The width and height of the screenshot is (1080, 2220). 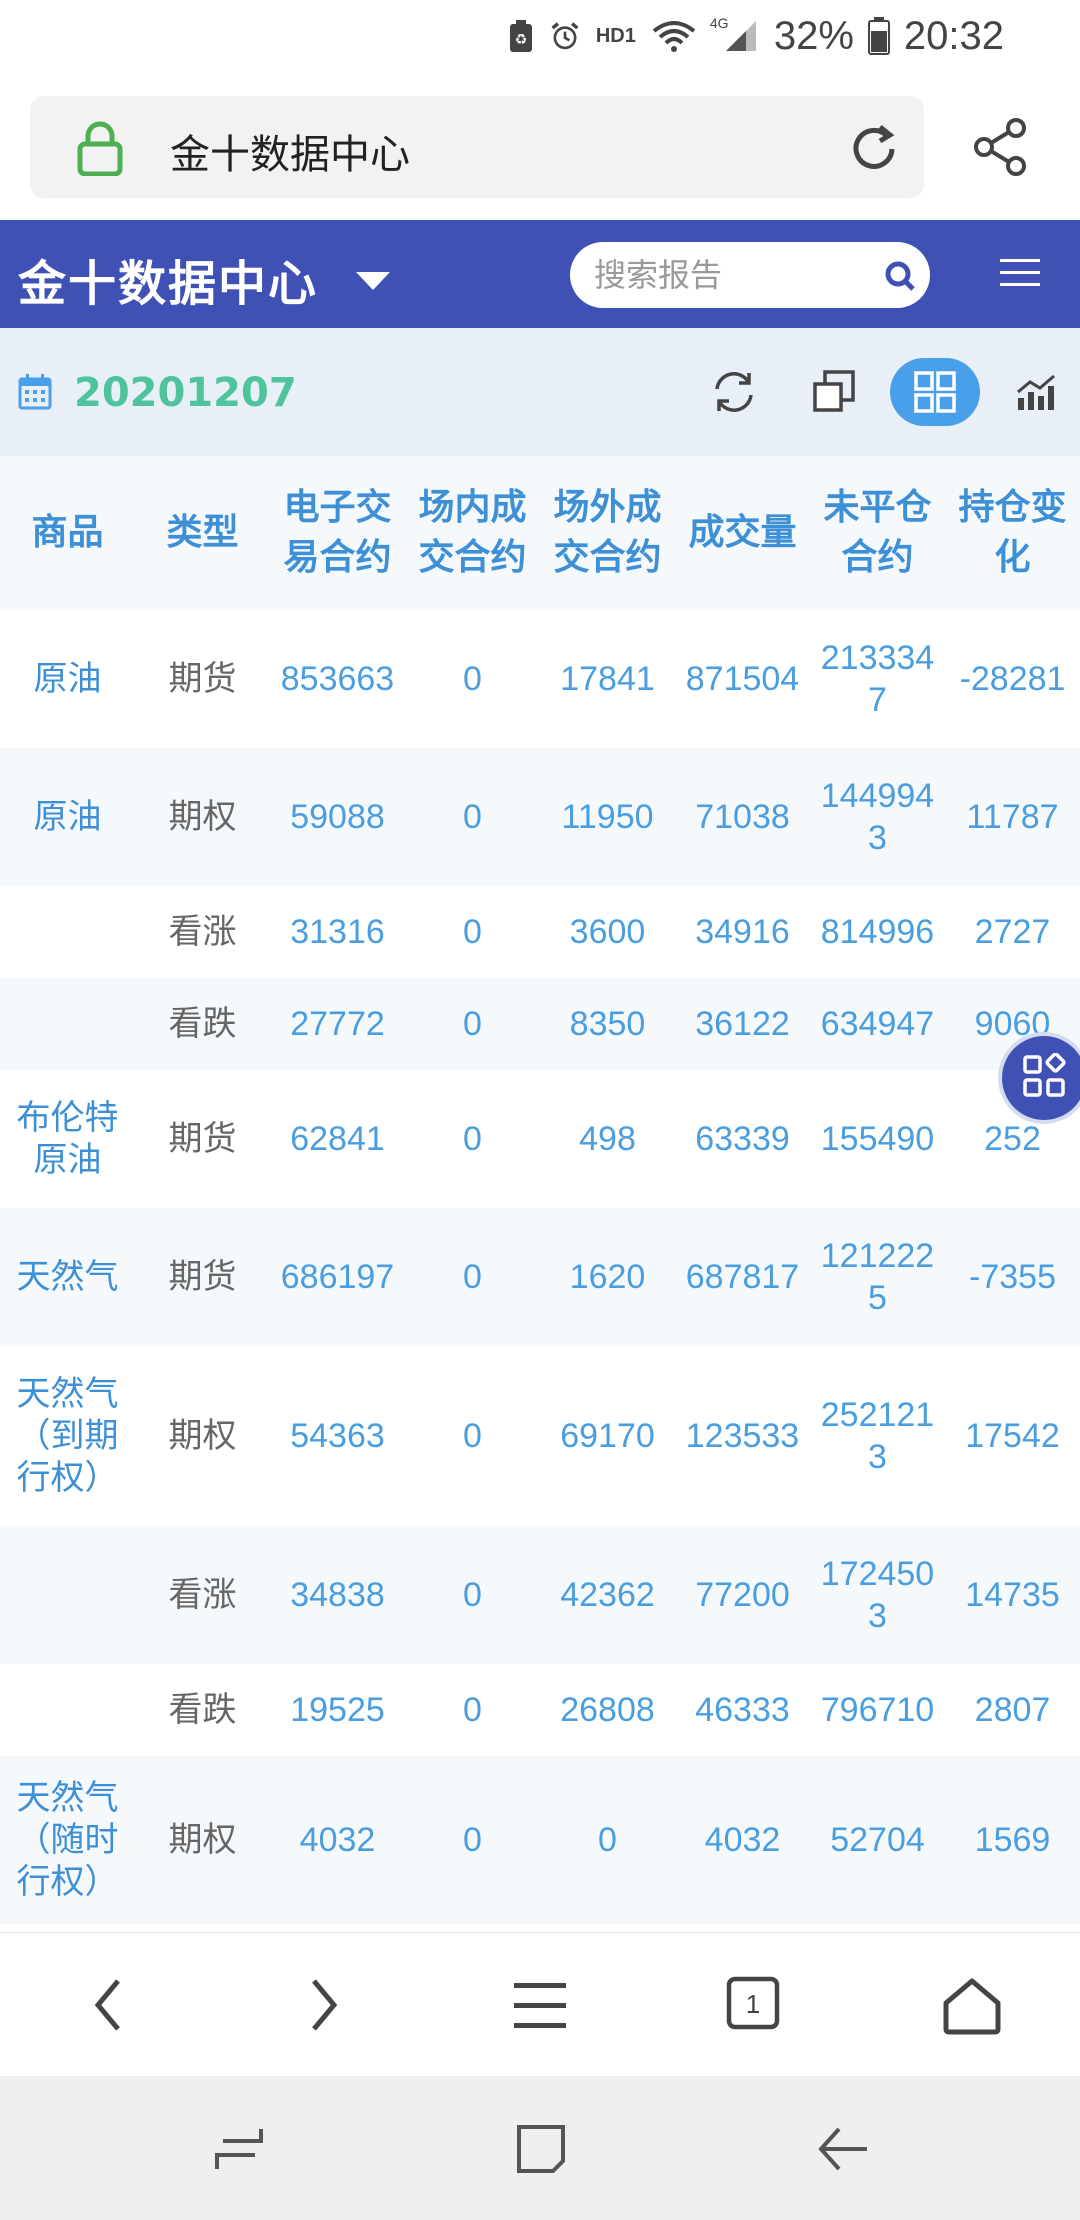 I want to click on column-header: 商品, so click(x=67, y=533).